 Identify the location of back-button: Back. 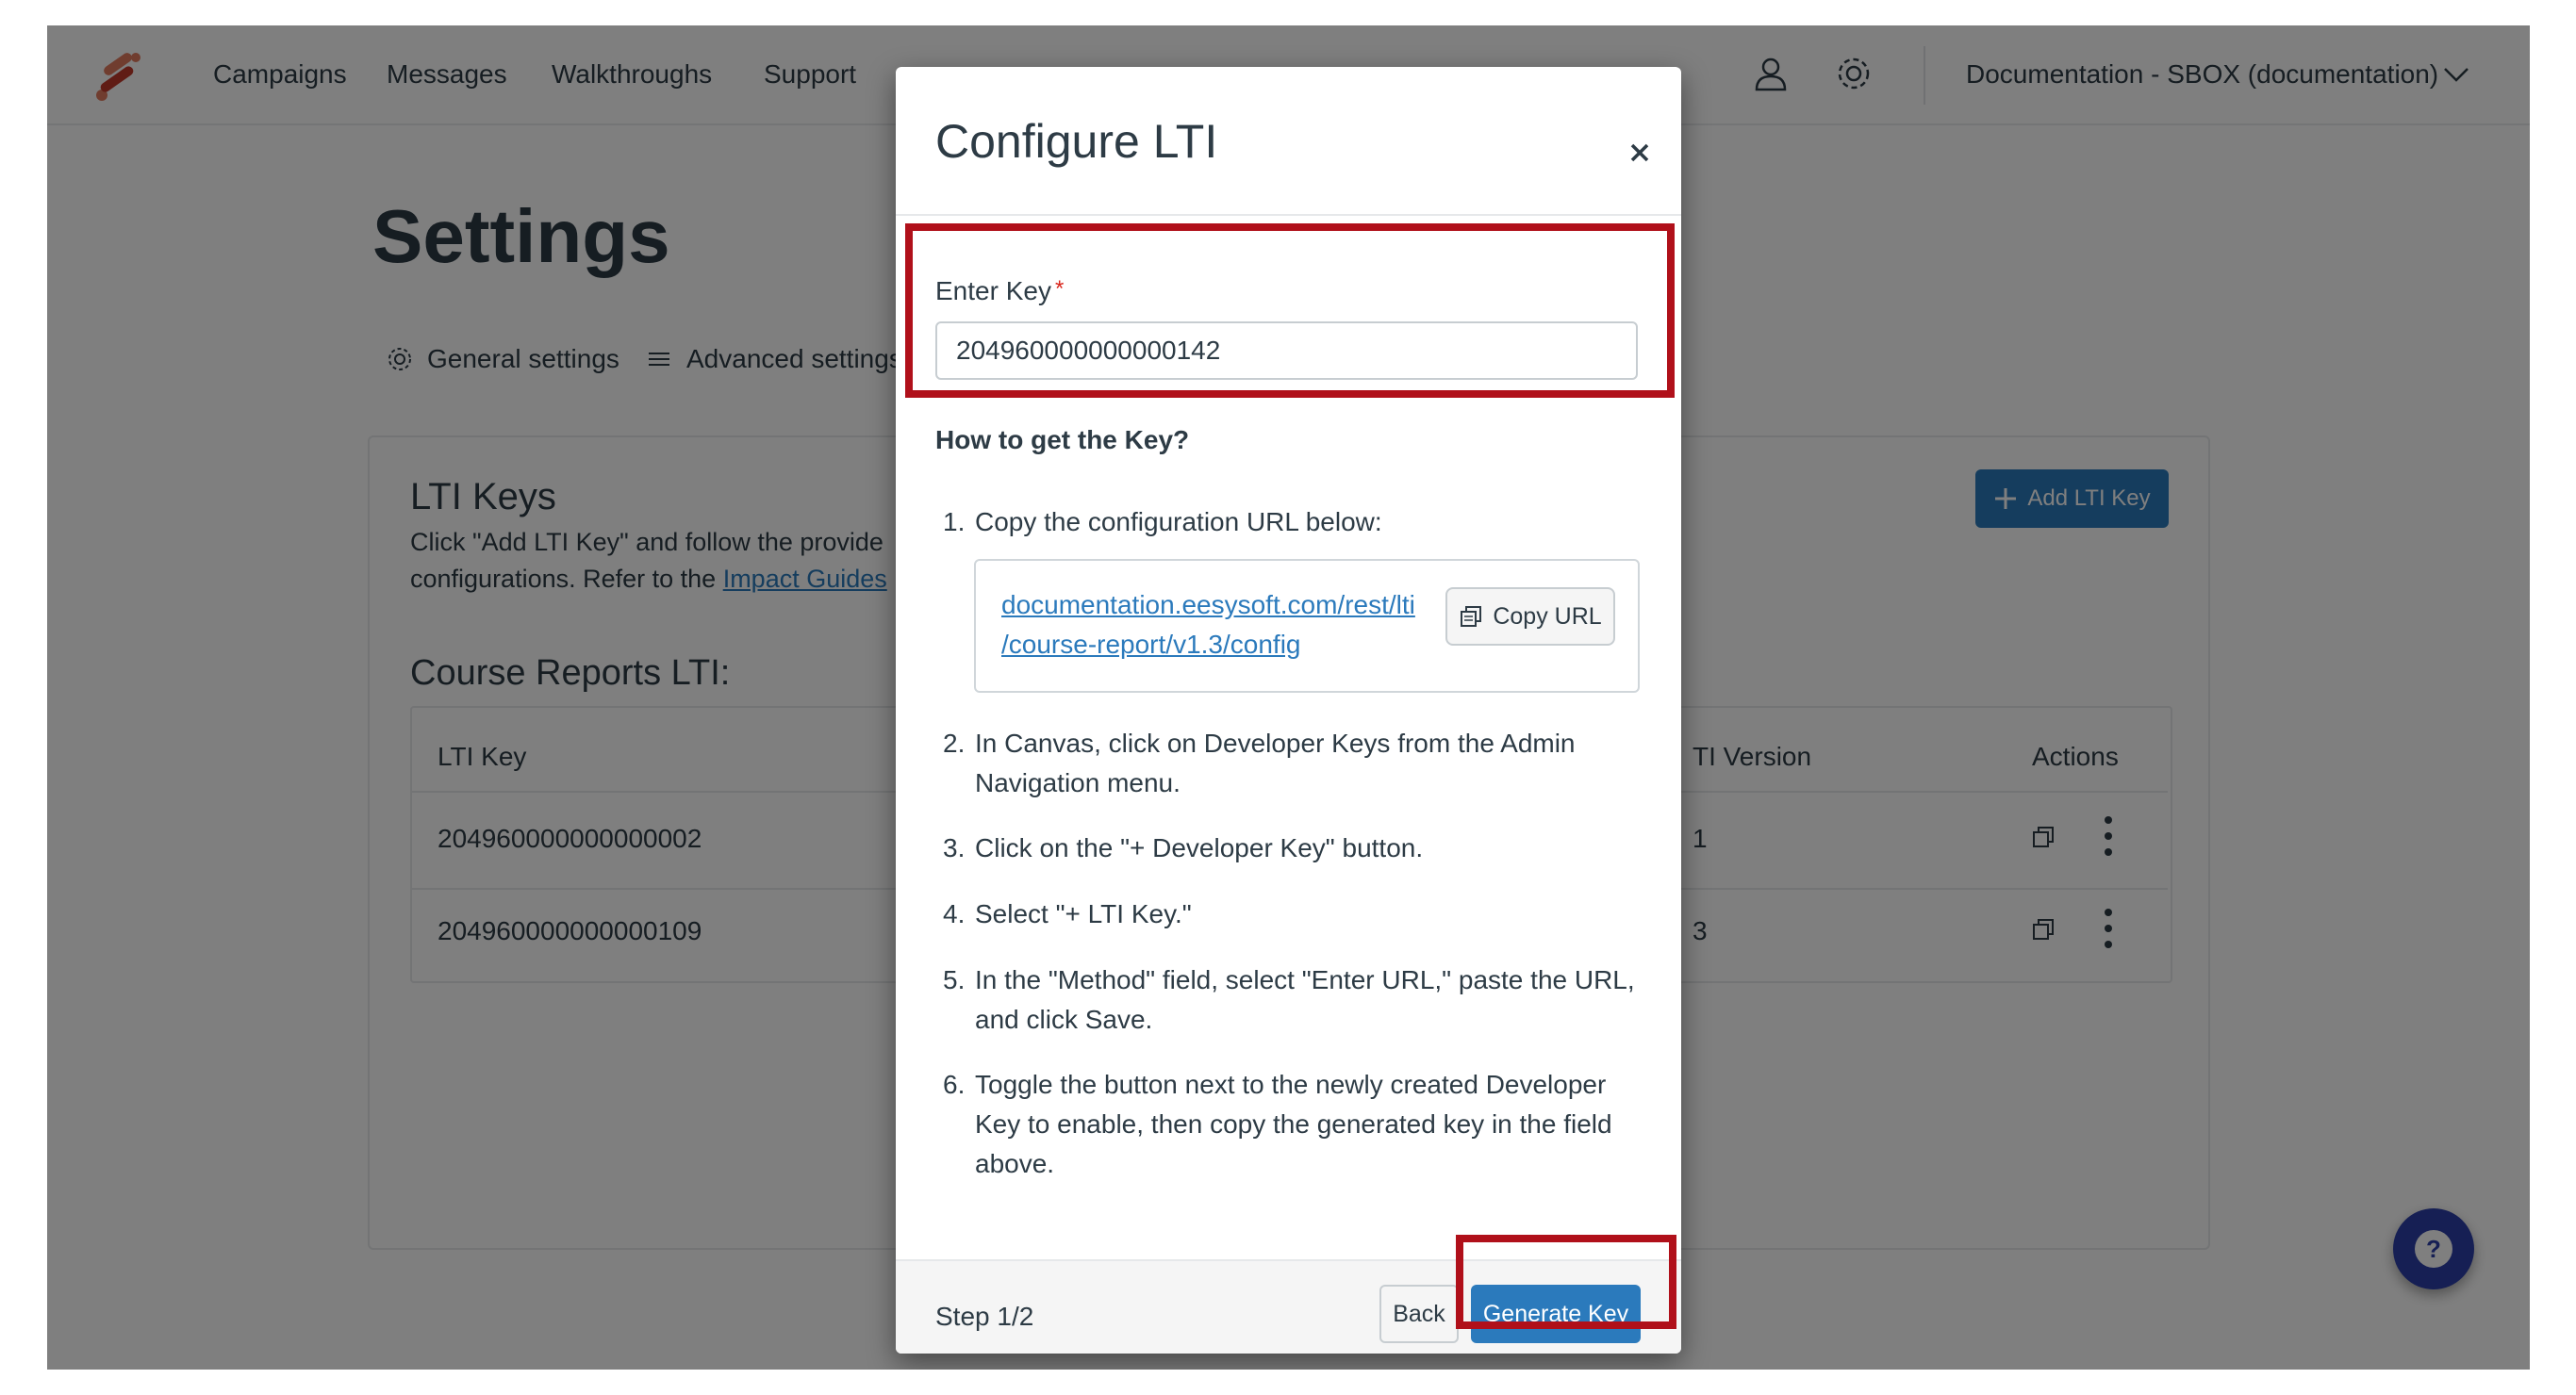
(1419, 1314).